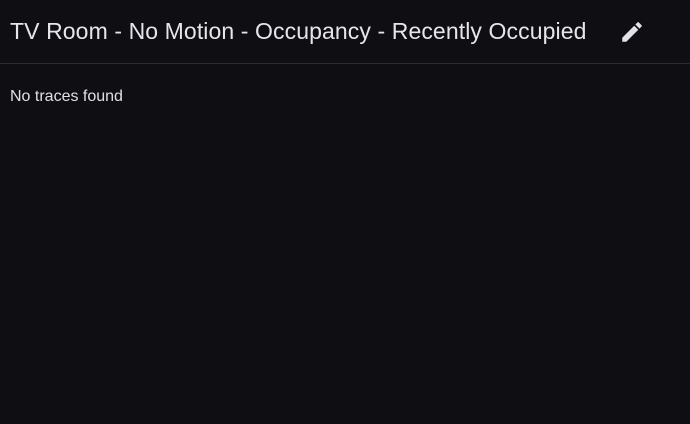  I want to click on empty-state-message: No traces found, so click(66, 96).